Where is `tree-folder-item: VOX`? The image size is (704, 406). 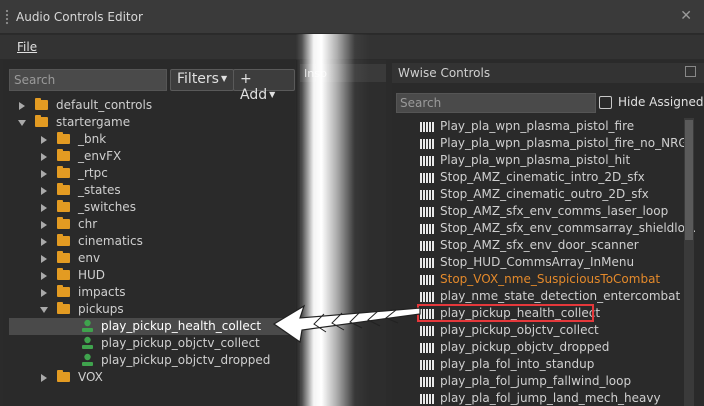 tree-folder-item: VOX is located at coordinates (146, 377).